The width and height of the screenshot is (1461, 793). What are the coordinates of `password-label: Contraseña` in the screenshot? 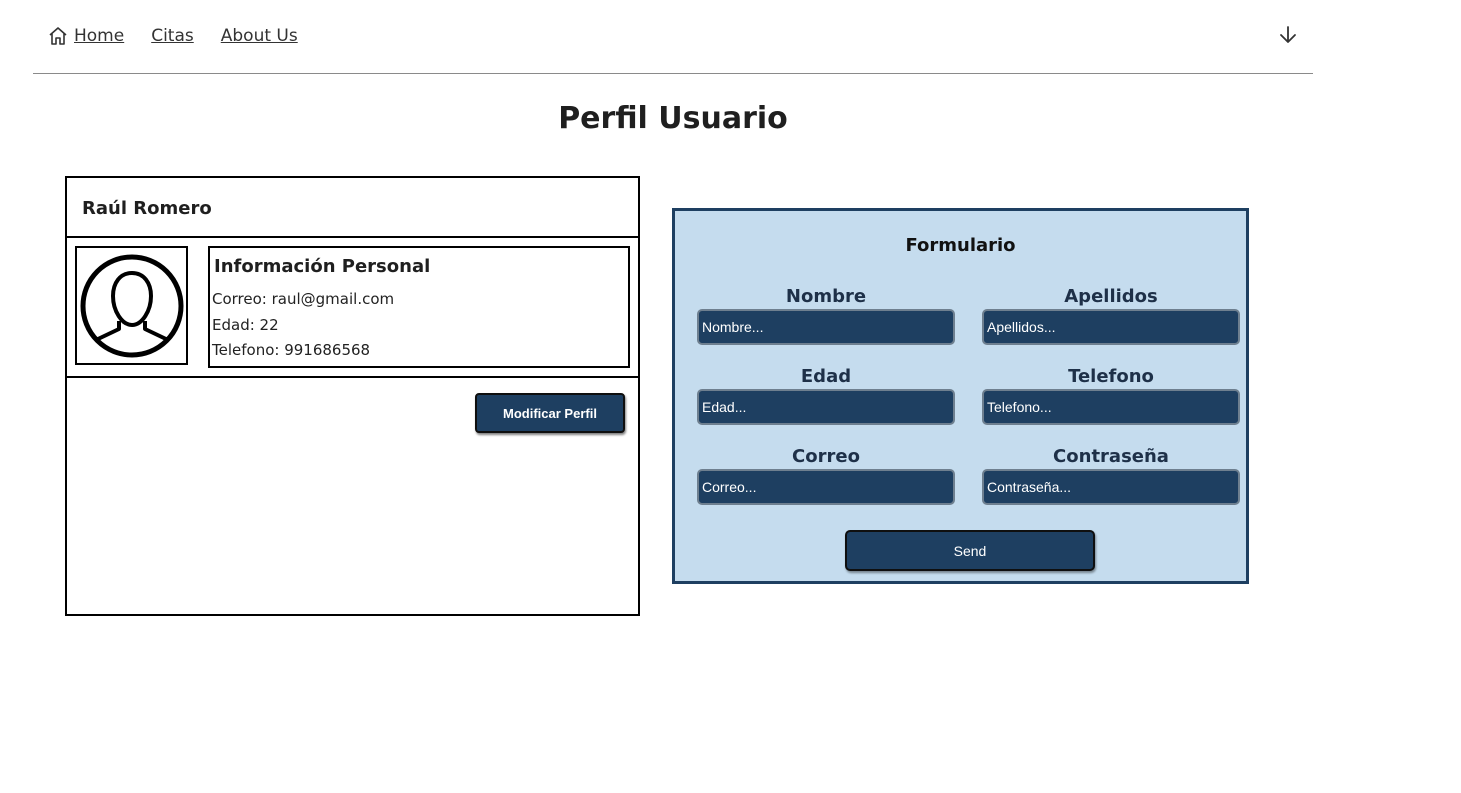 It's located at (1111, 456).